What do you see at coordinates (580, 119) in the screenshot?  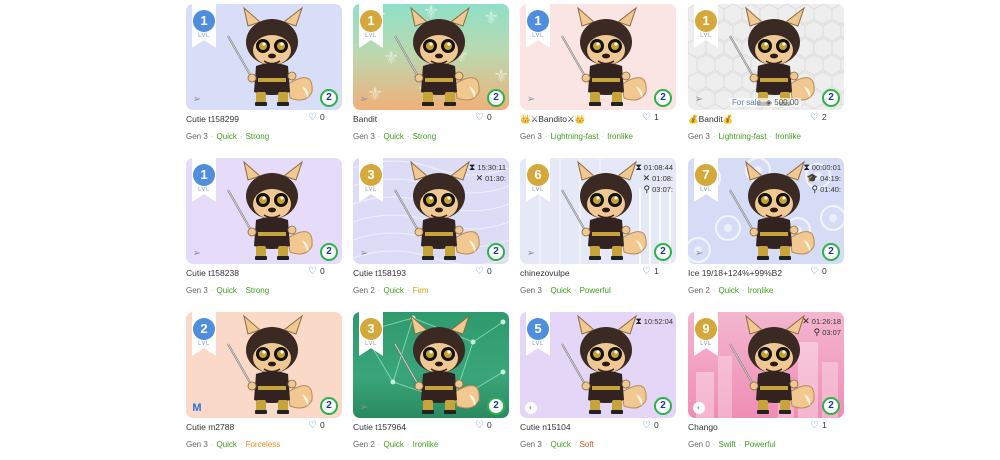 I see `cutie-name: 👑⚔Bandito⚔👑` at bounding box center [580, 119].